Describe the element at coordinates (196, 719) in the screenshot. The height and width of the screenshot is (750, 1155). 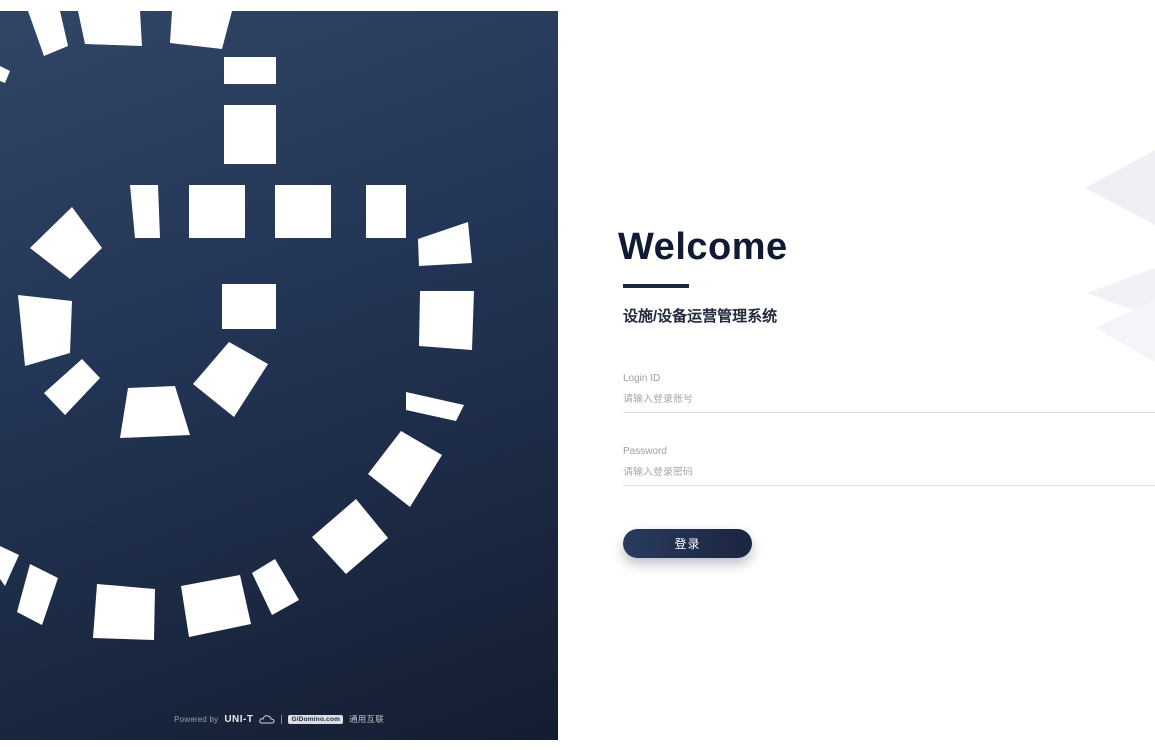
I see `powered-by-label: Powered by` at that location.